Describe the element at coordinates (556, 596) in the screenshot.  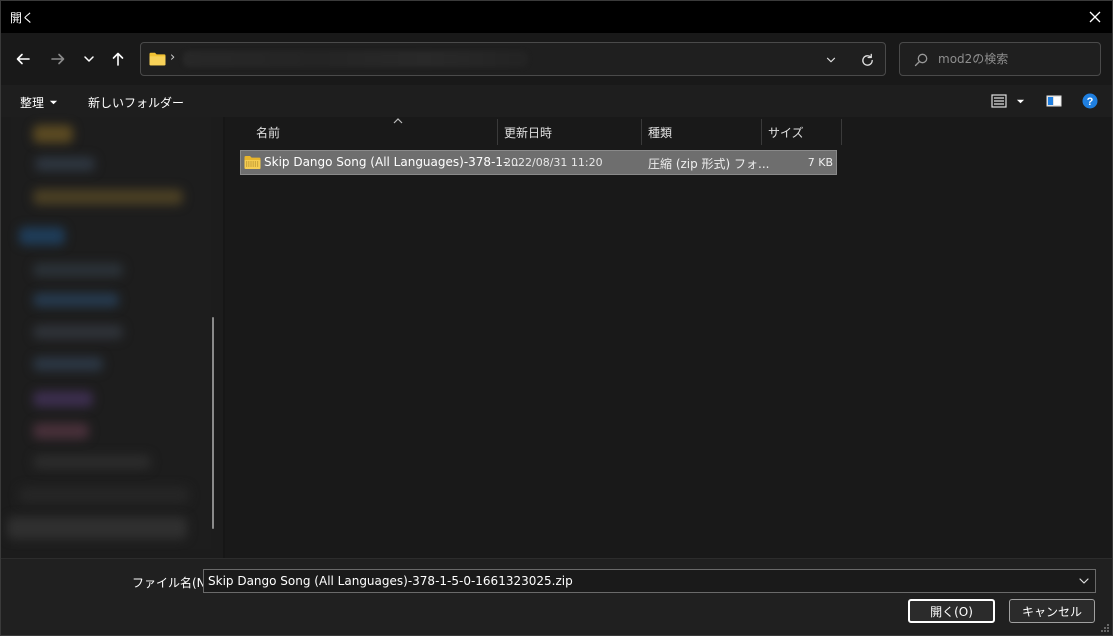
I see `dialog-footer: ファイル名(N): 開く(O) キャンセル` at that location.